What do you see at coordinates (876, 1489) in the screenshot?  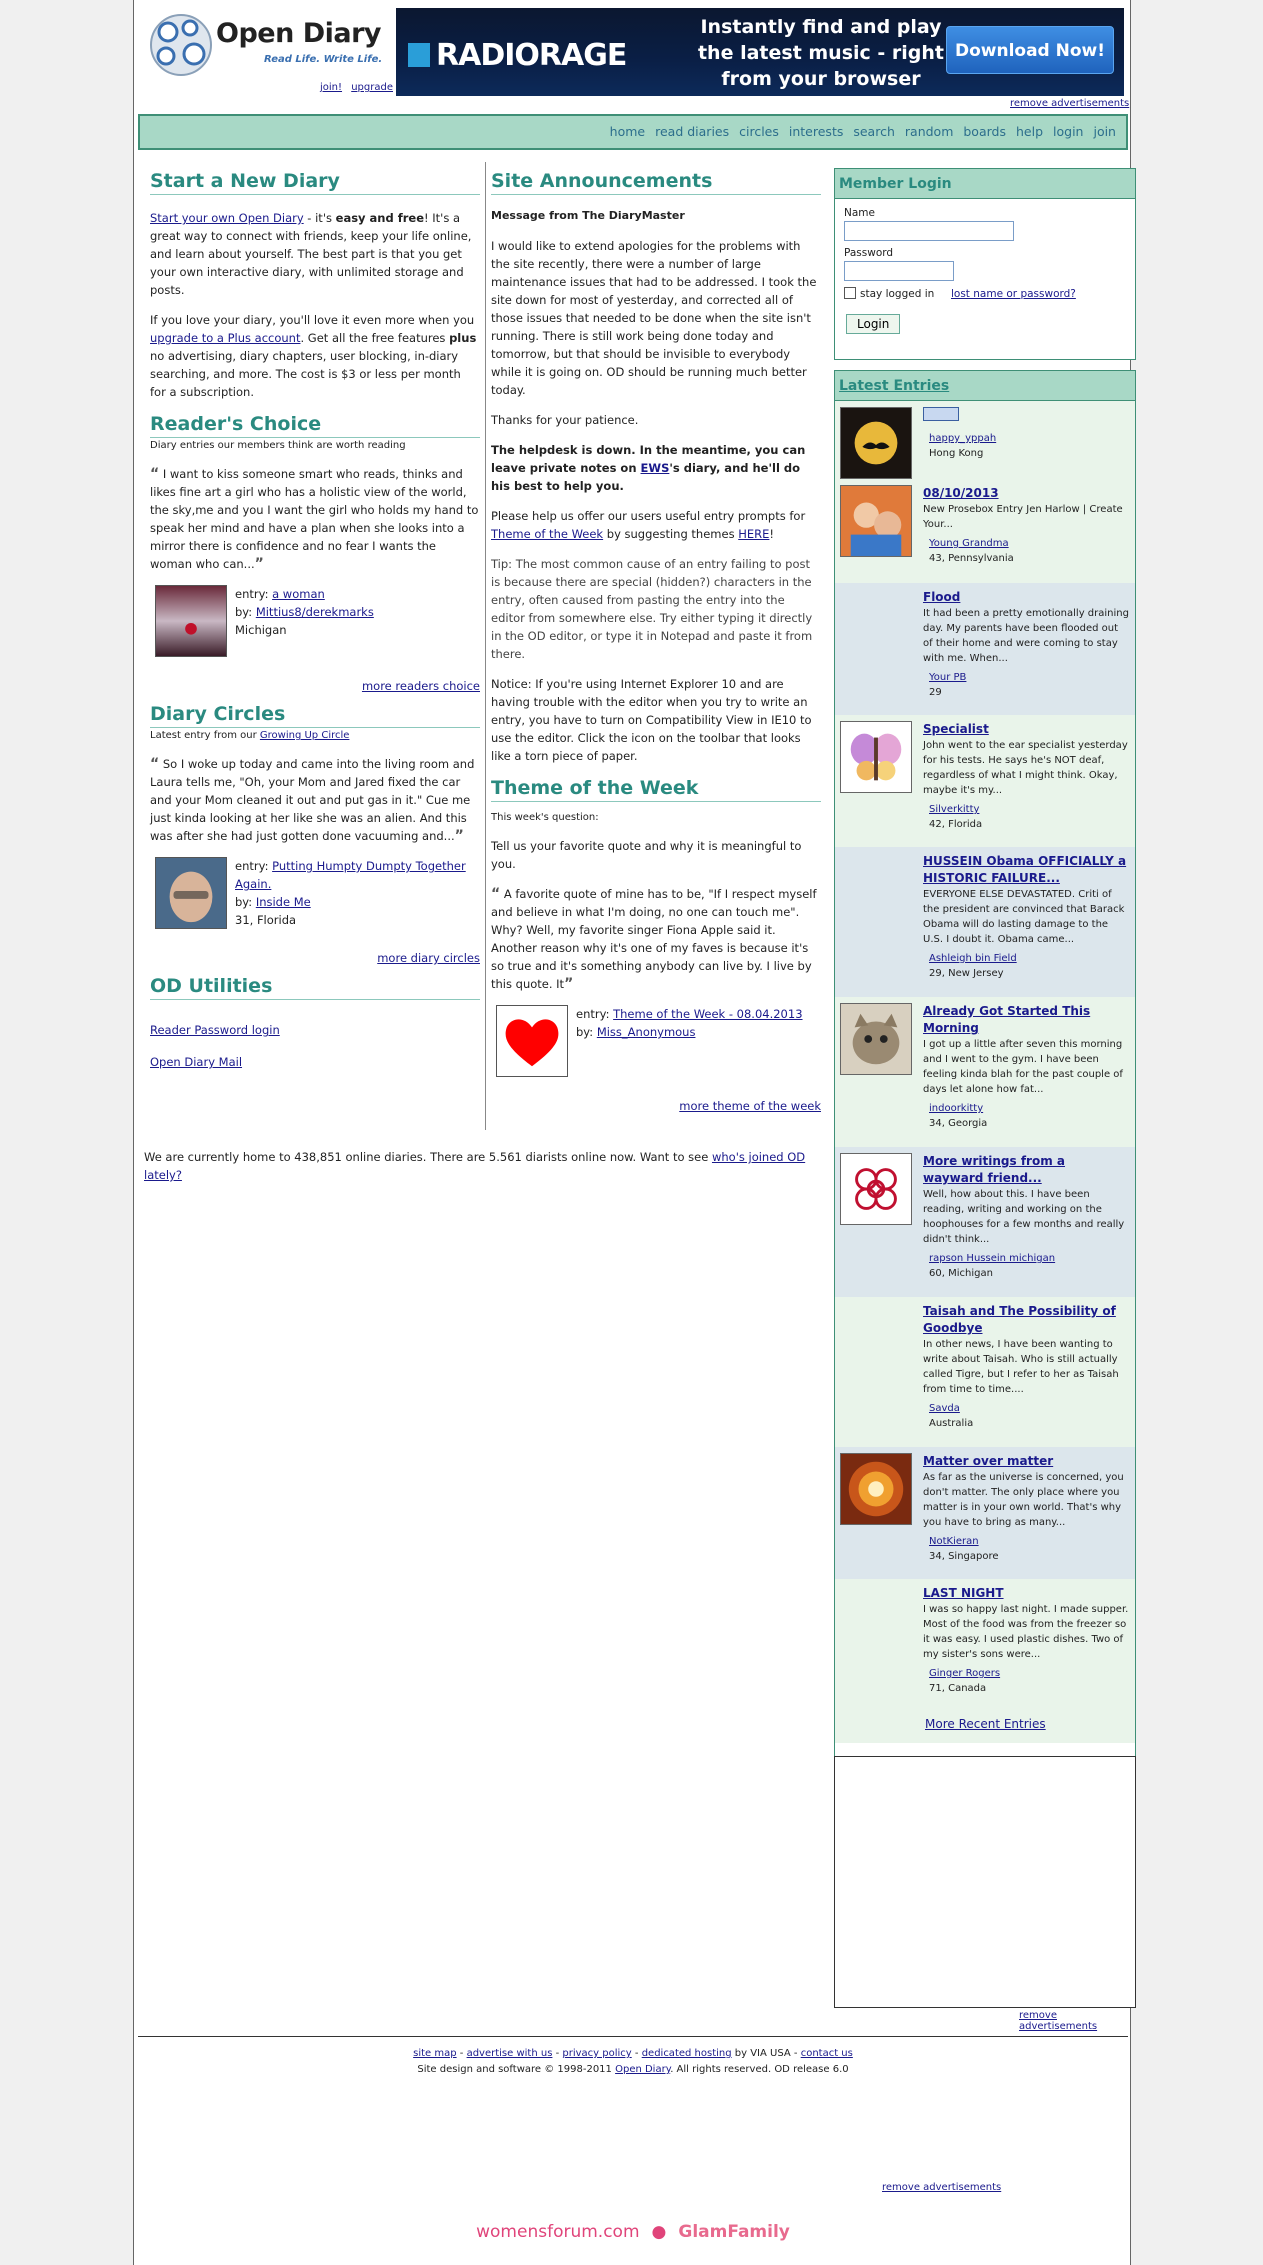 I see `mandala-icon` at bounding box center [876, 1489].